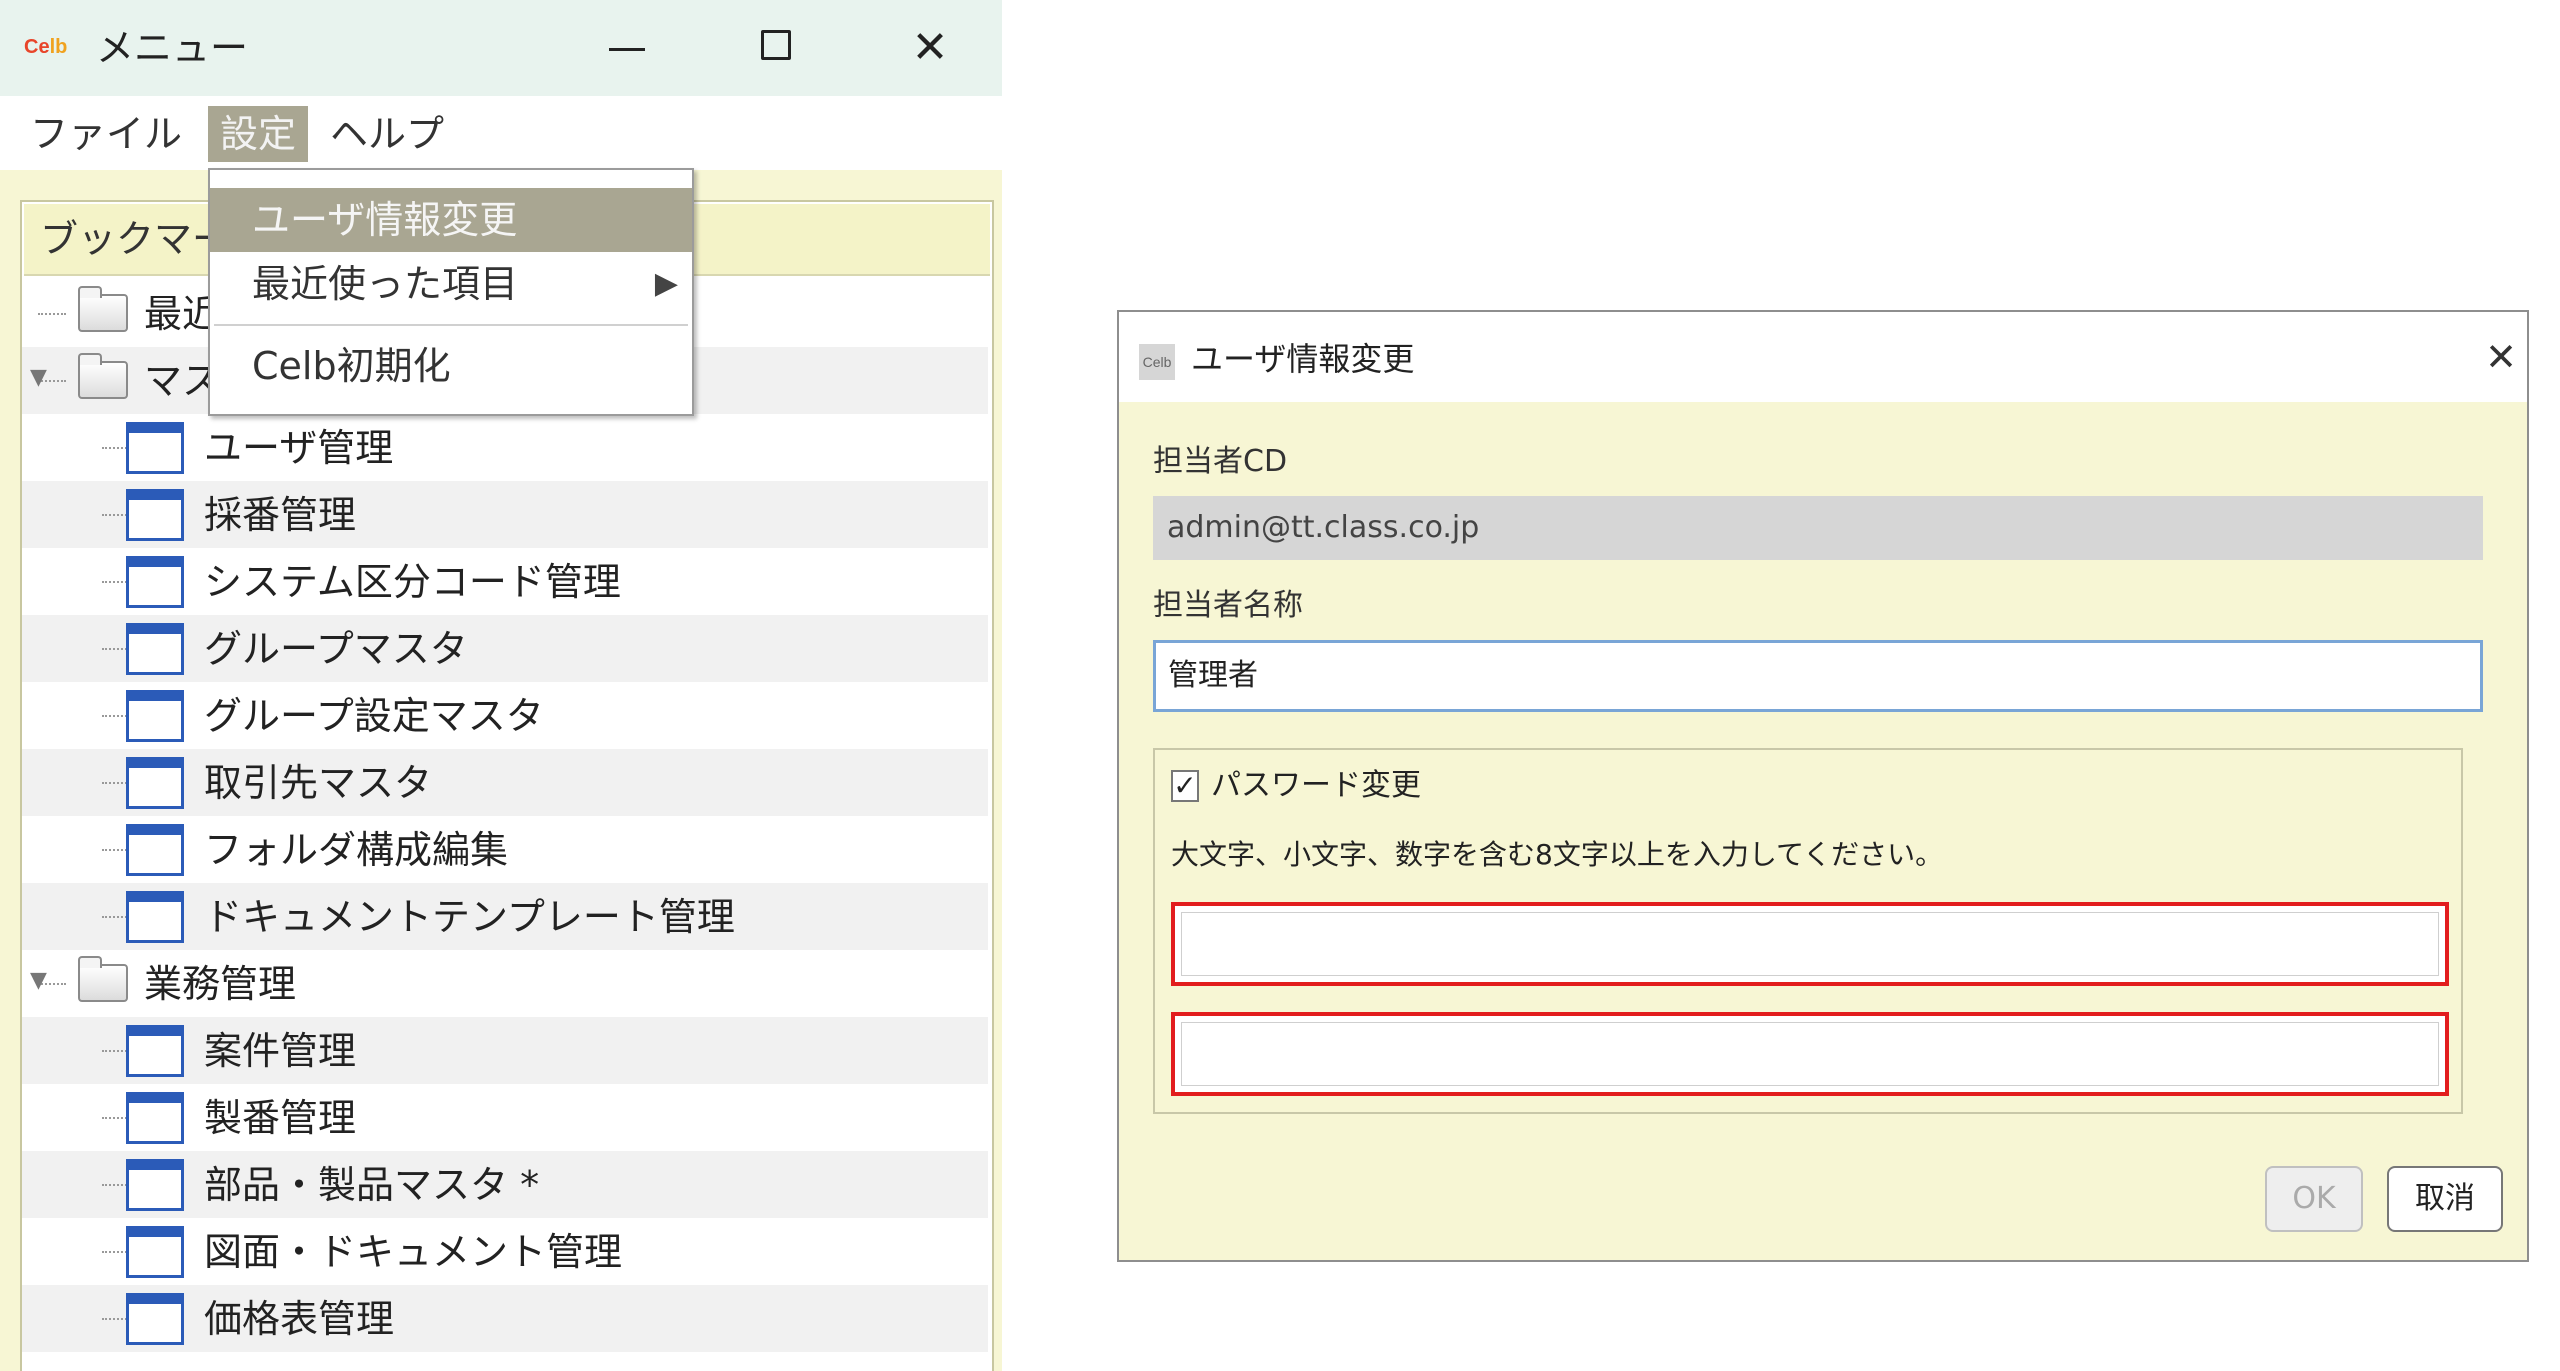 This screenshot has height=1371, width=2560. What do you see at coordinates (280, 1118) in the screenshot?
I see `tree-label: 製番管理` at bounding box center [280, 1118].